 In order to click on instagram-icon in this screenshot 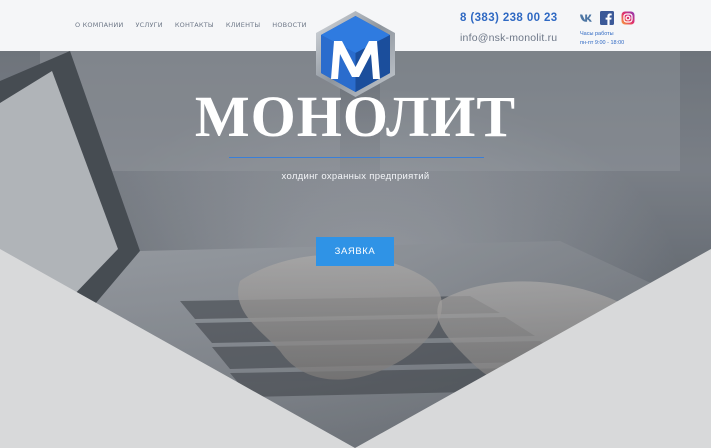, I will do `click(628, 18)`.